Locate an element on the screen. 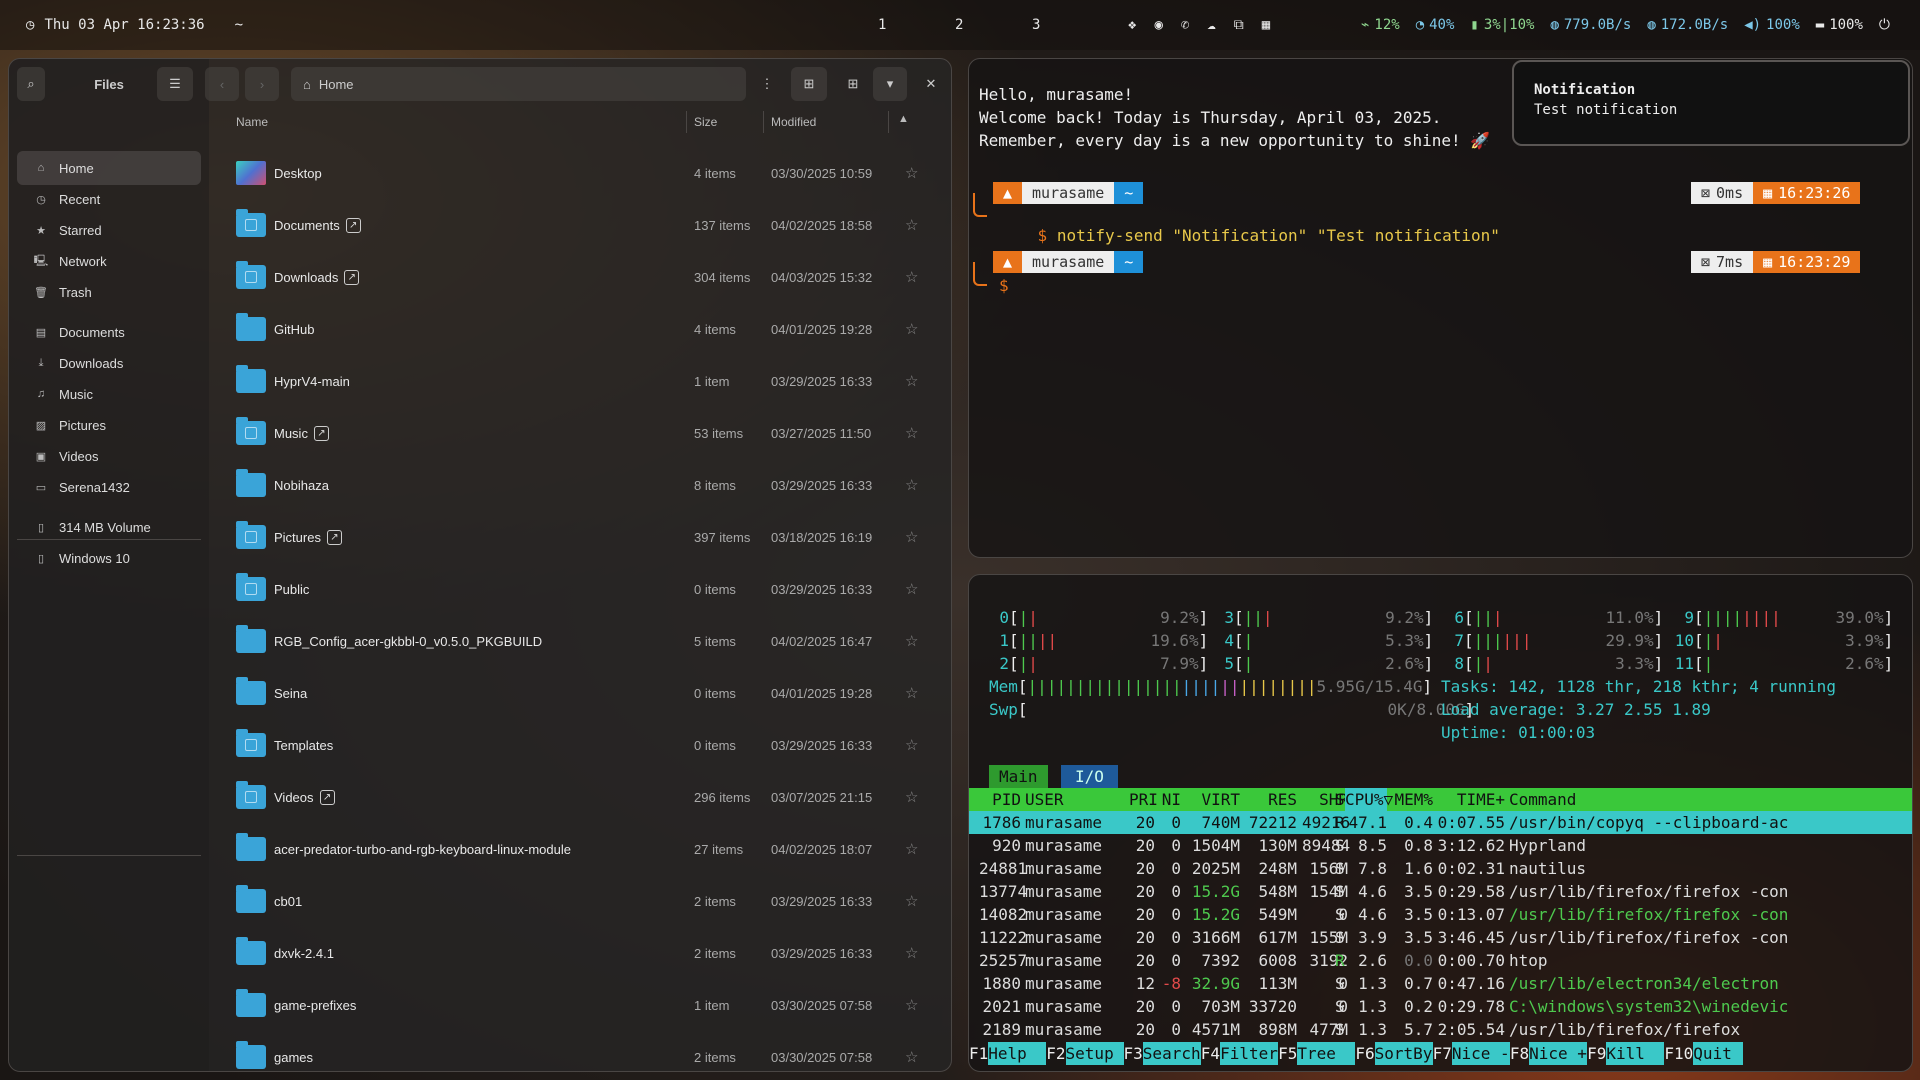 Image resolution: width=1920 pixels, height=1080 pixels. function-key: F9 is located at coordinates (1596, 1053).